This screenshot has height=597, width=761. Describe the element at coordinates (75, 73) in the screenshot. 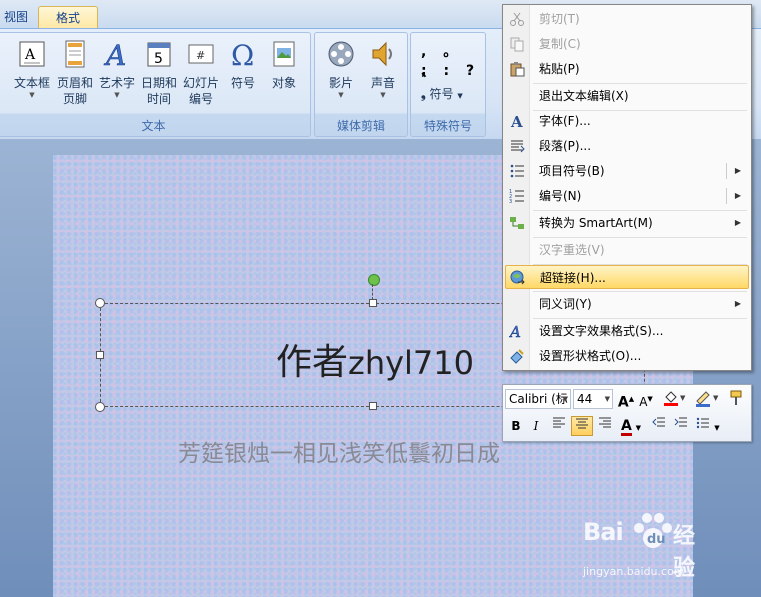

I see `header-footer-button: 页眉和 页脚` at that location.